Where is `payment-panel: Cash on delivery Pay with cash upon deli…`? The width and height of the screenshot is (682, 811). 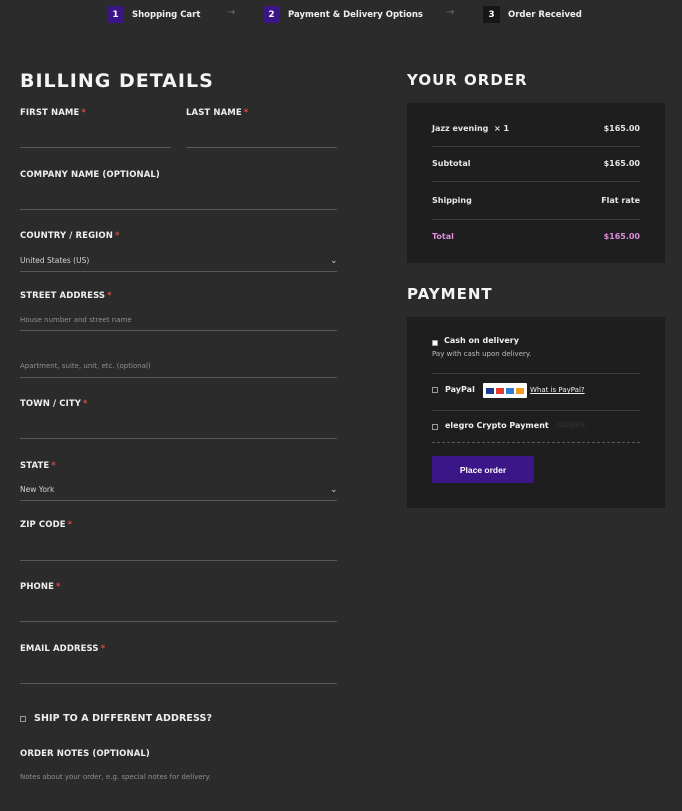 payment-panel: Cash on delivery Pay with cash upon deli… is located at coordinates (536, 412).